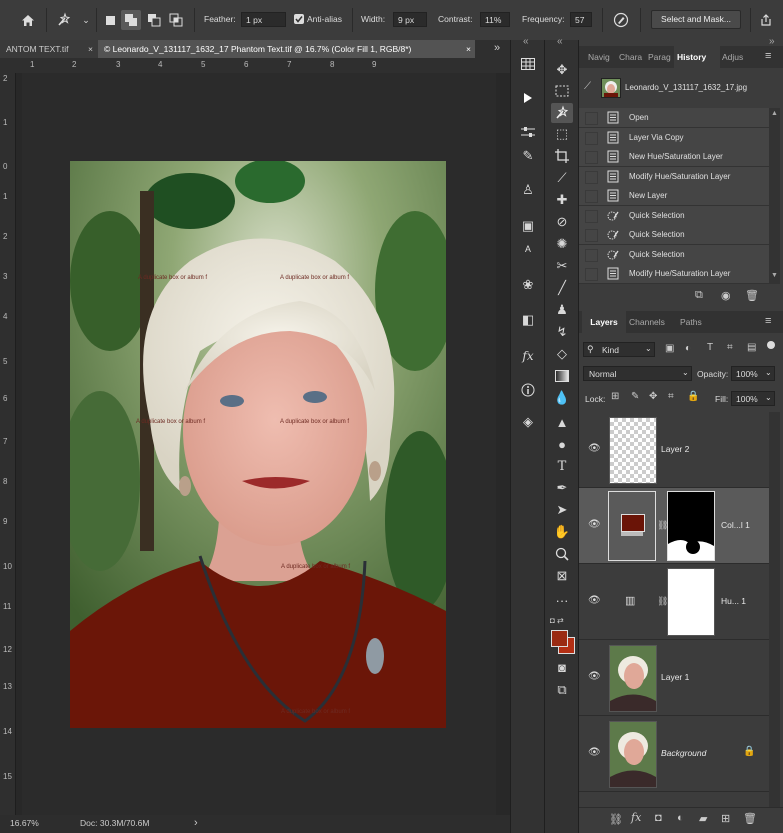 This screenshot has height=833, width=783. What do you see at coordinates (674, 754) in the screenshot?
I see `layer-row-background: 👁 Background 🔒` at bounding box center [674, 754].